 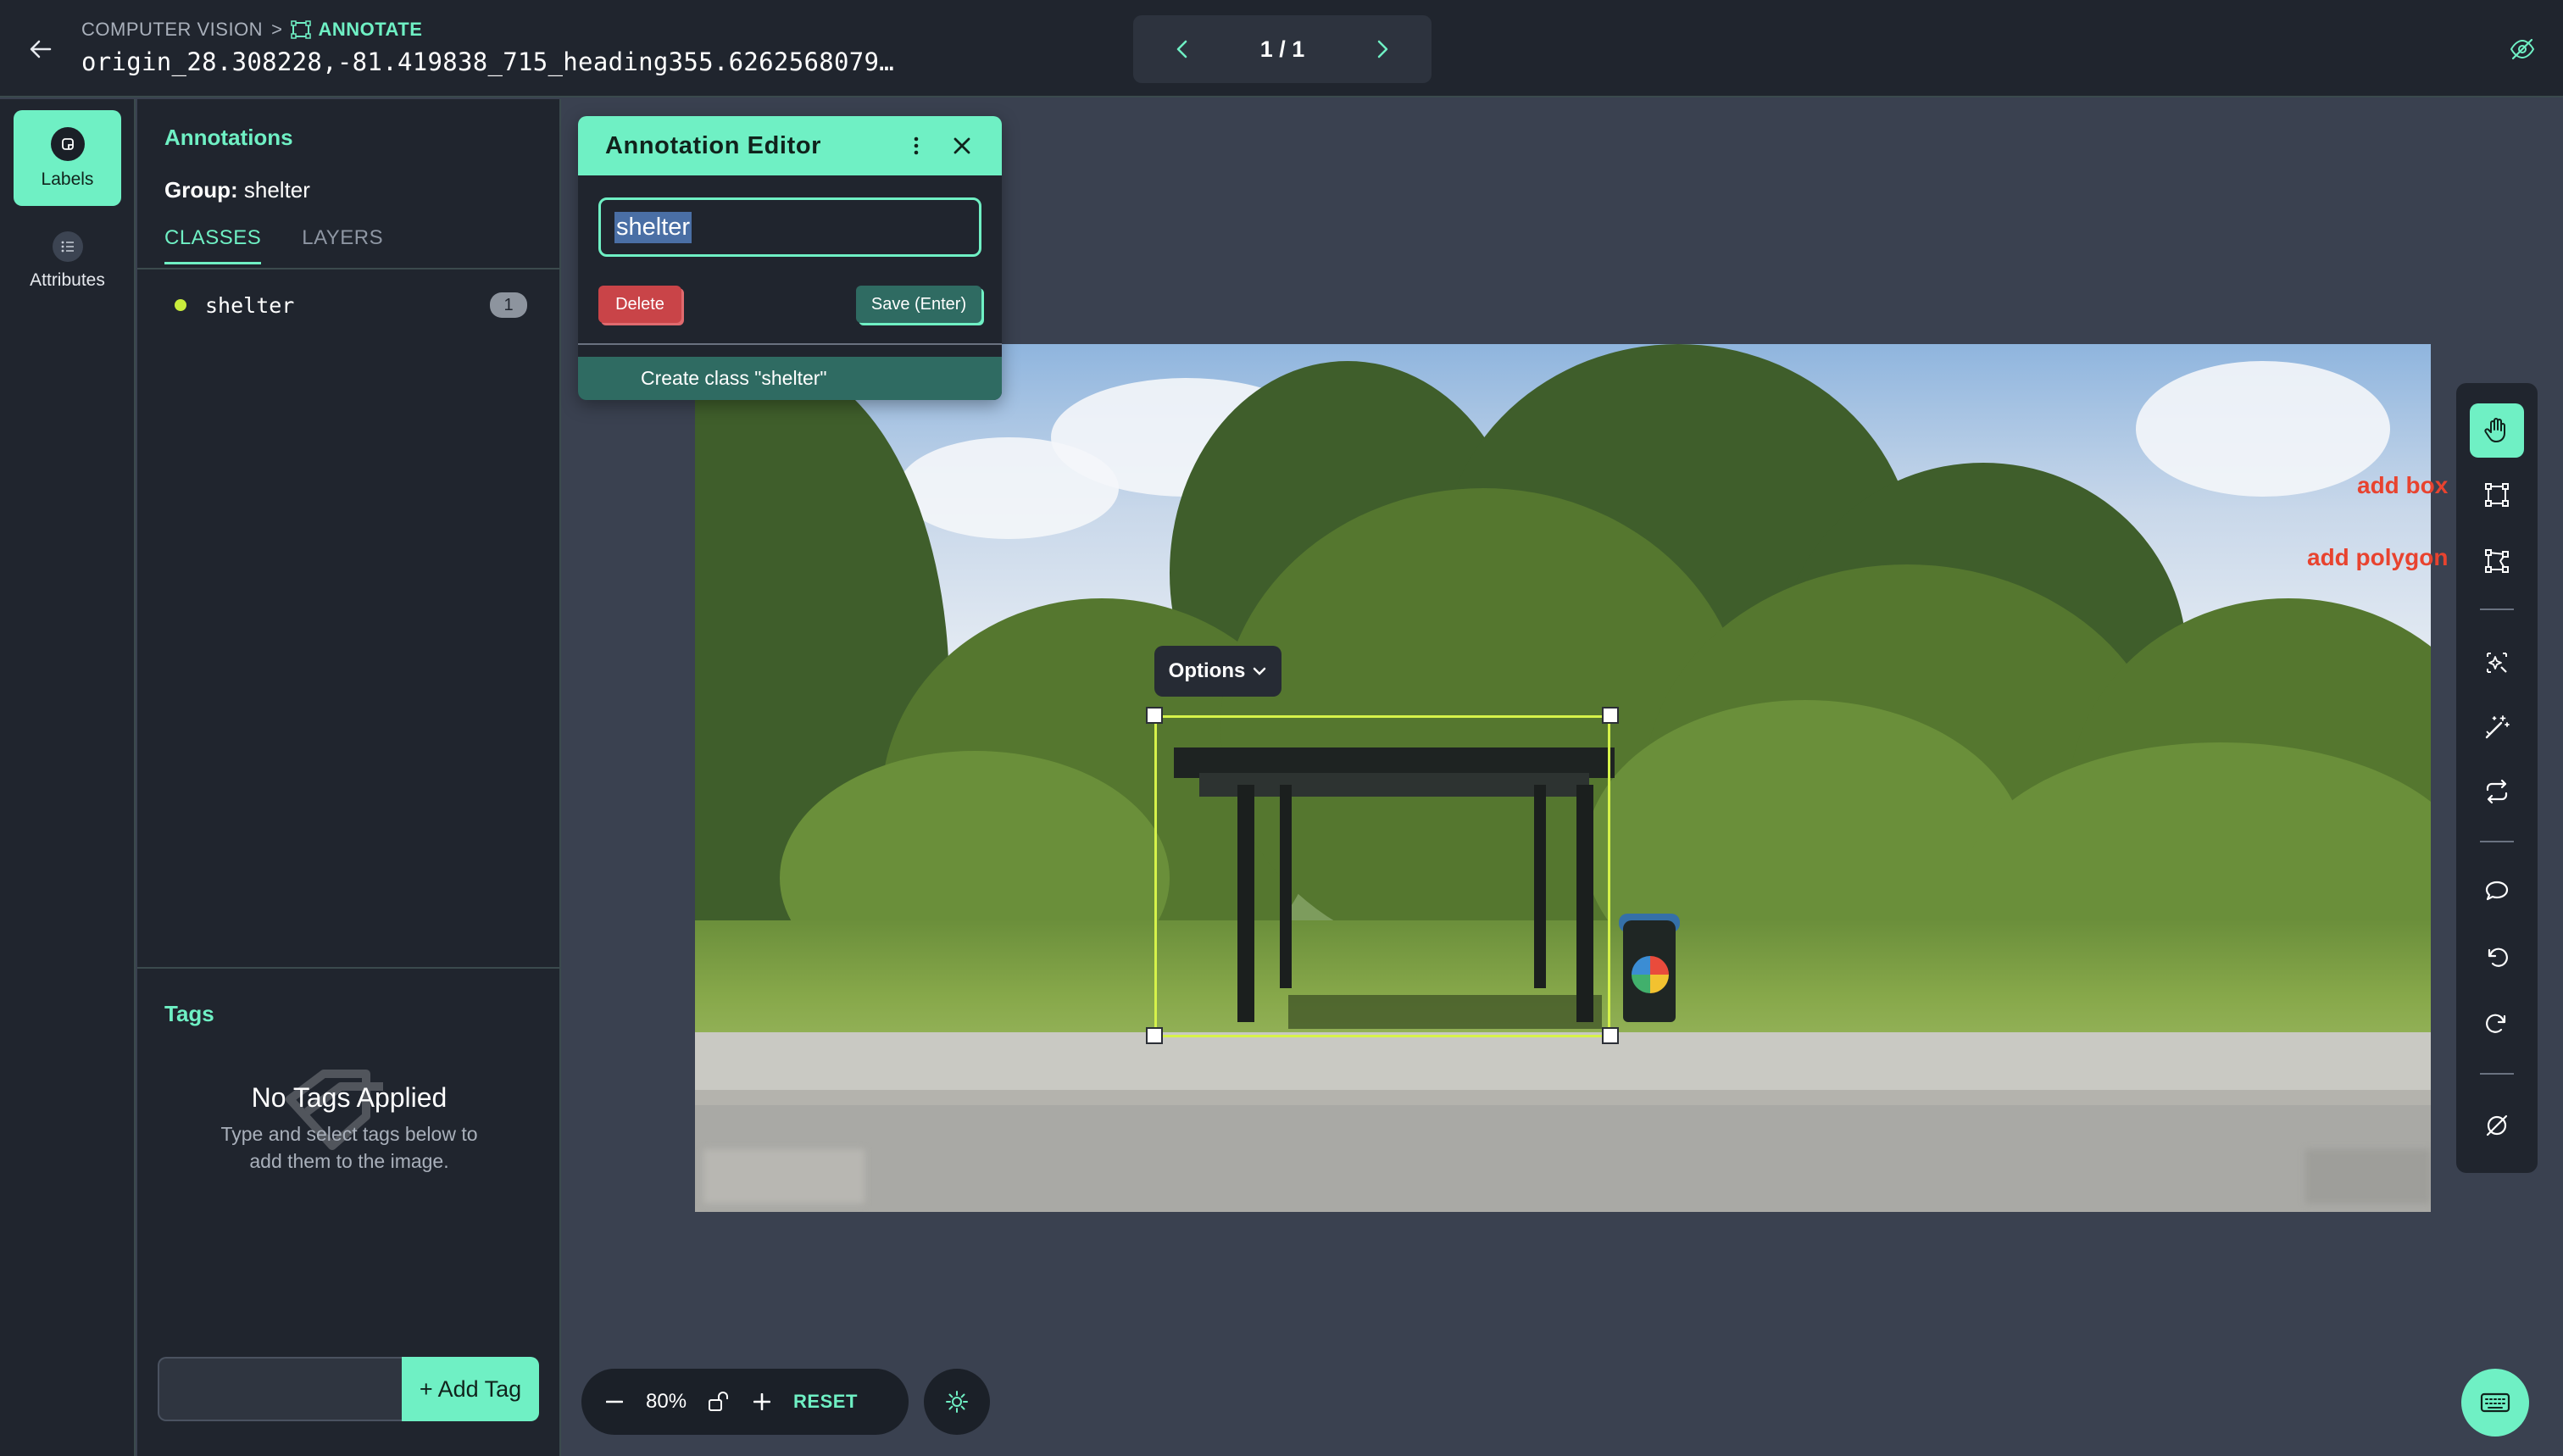 I want to click on resize-handle-top-left, so click(x=1154, y=715).